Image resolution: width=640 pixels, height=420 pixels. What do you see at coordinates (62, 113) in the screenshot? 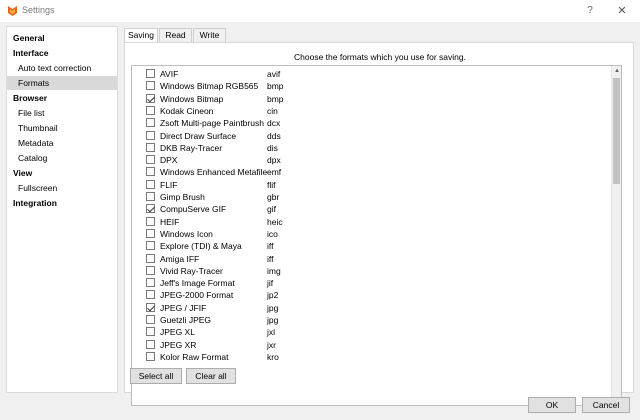
I see `sidebar-item-file-list: File list` at bounding box center [62, 113].